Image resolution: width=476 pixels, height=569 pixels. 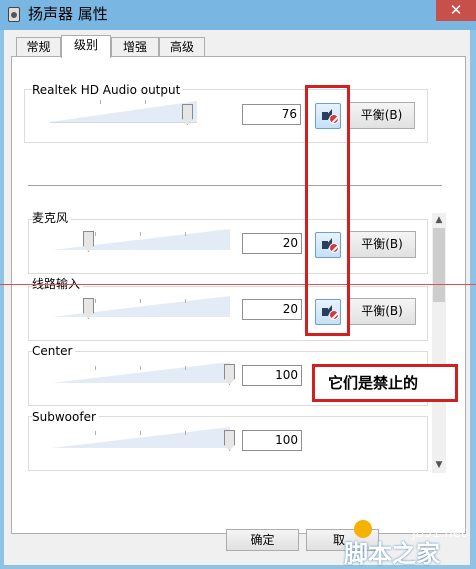 I want to click on annotation-callout: 它们是禁止的, so click(x=385, y=383).